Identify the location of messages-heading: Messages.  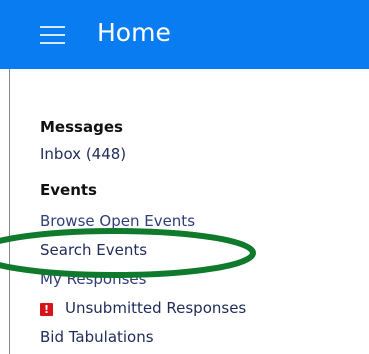
(81, 127).